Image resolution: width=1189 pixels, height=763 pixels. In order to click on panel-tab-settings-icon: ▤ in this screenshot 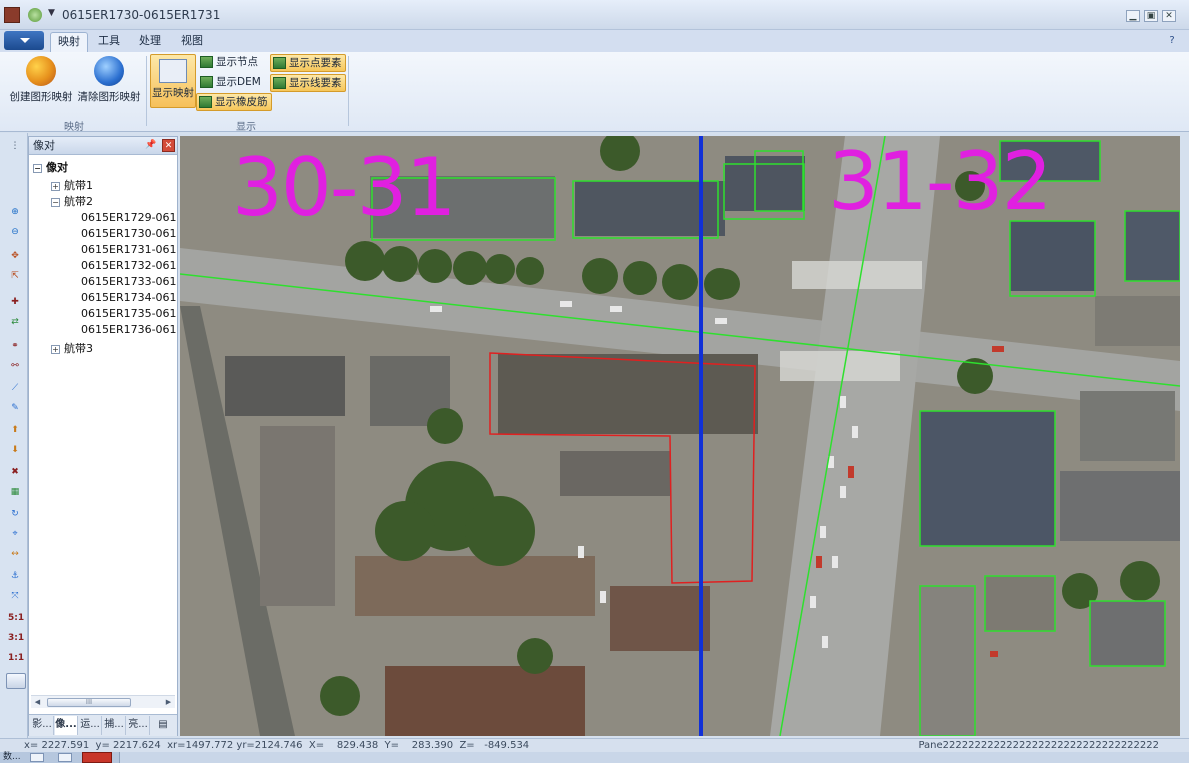, I will do `click(163, 725)`.